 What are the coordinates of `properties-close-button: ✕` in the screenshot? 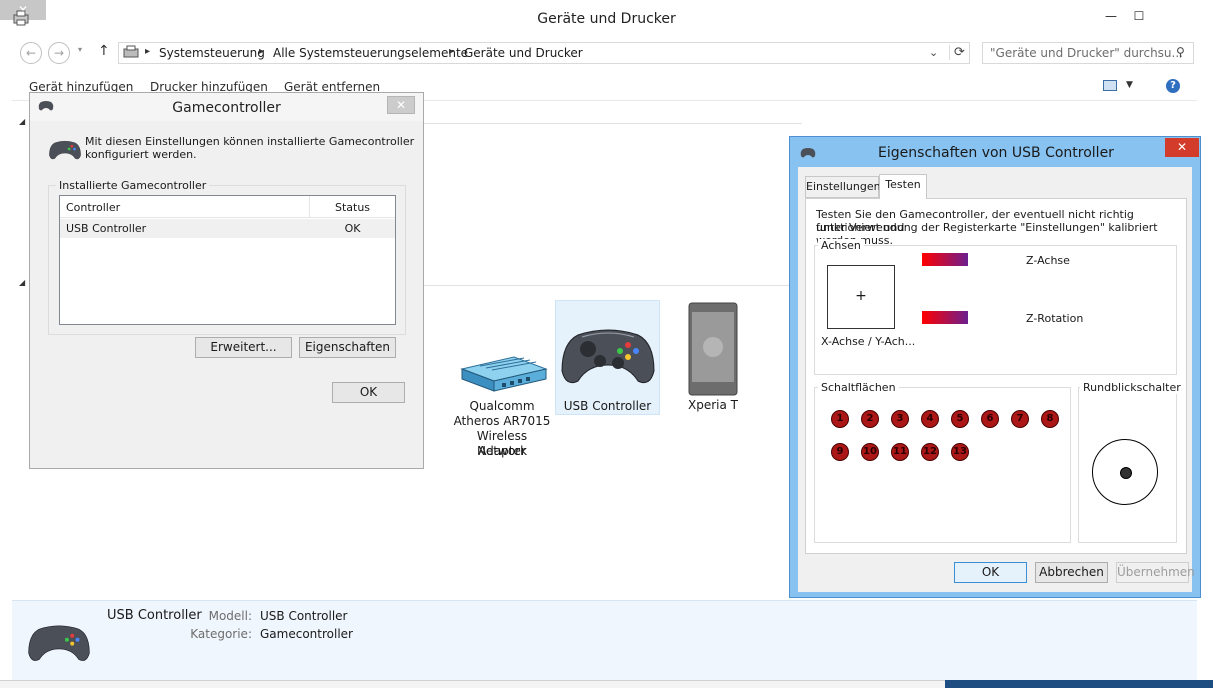 It's located at (1182, 147).